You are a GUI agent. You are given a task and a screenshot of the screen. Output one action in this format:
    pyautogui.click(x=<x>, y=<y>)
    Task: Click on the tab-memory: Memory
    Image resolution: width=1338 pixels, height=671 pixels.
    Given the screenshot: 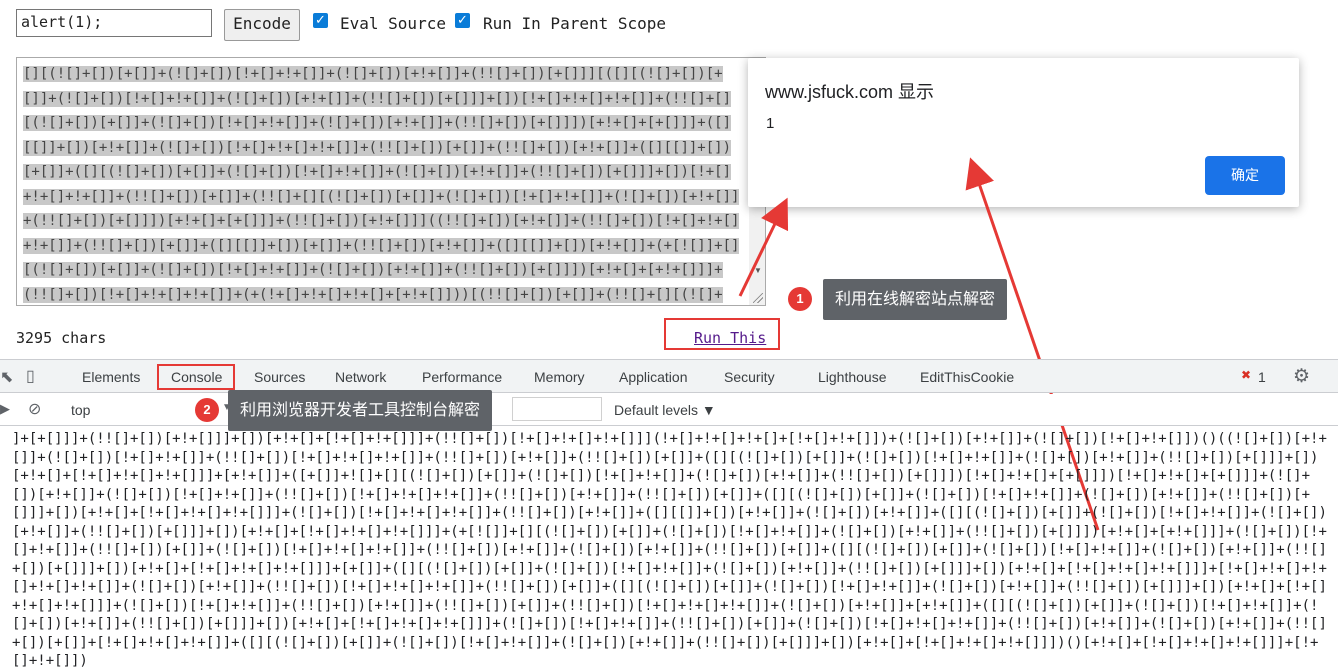 What is the action you would take?
    pyautogui.click(x=559, y=377)
    